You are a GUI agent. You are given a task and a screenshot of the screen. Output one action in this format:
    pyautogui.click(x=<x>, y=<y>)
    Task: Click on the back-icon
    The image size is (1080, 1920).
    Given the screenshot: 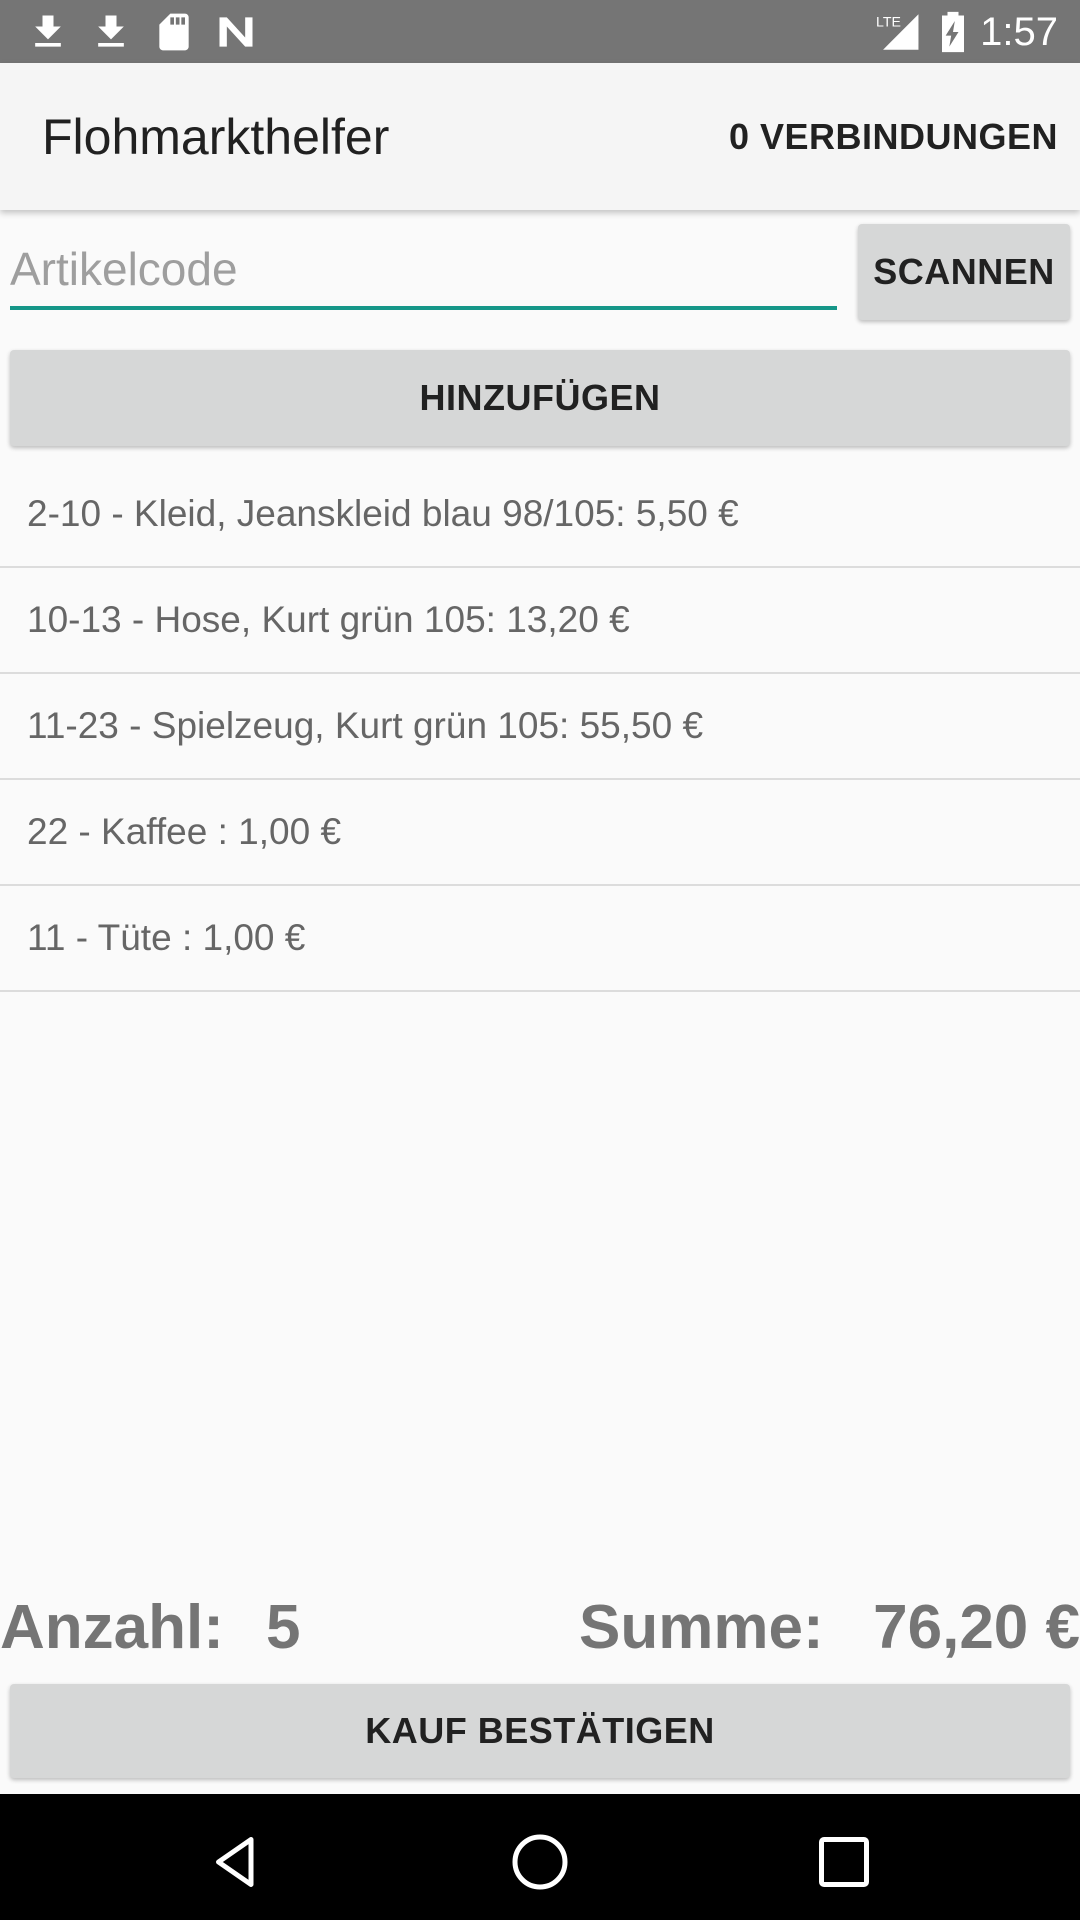 What is the action you would take?
    pyautogui.click(x=236, y=1862)
    